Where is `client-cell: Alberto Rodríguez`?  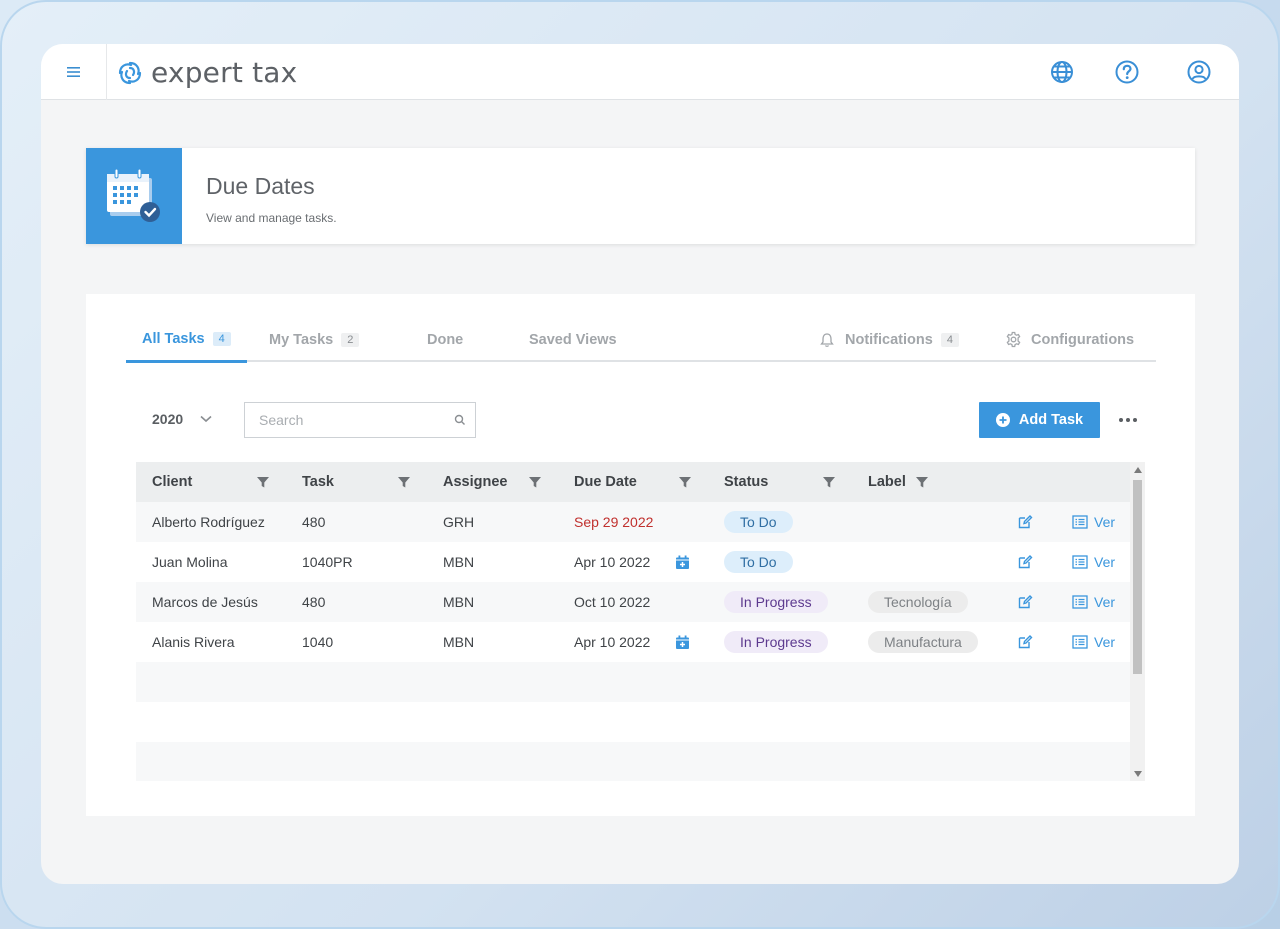
client-cell: Alberto Rodríguez is located at coordinates (208, 522).